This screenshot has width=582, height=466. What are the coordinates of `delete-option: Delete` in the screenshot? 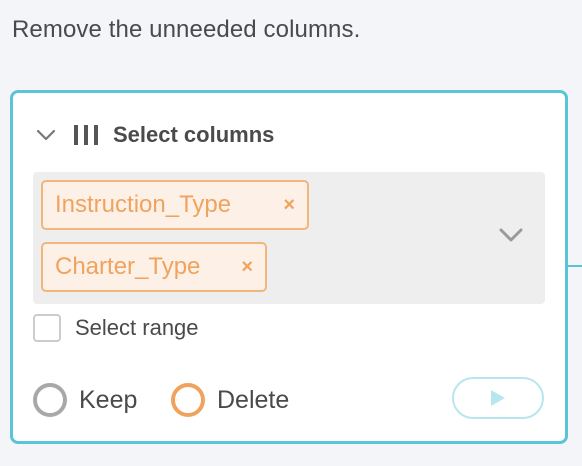 It's located at (230, 400).